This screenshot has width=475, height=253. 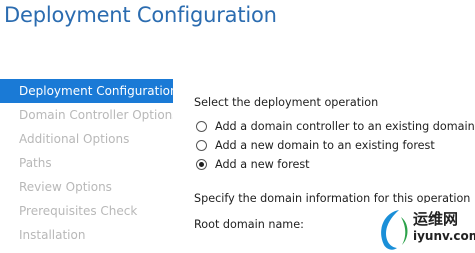 What do you see at coordinates (262, 164) in the screenshot?
I see `option-label: Add a new forest` at bounding box center [262, 164].